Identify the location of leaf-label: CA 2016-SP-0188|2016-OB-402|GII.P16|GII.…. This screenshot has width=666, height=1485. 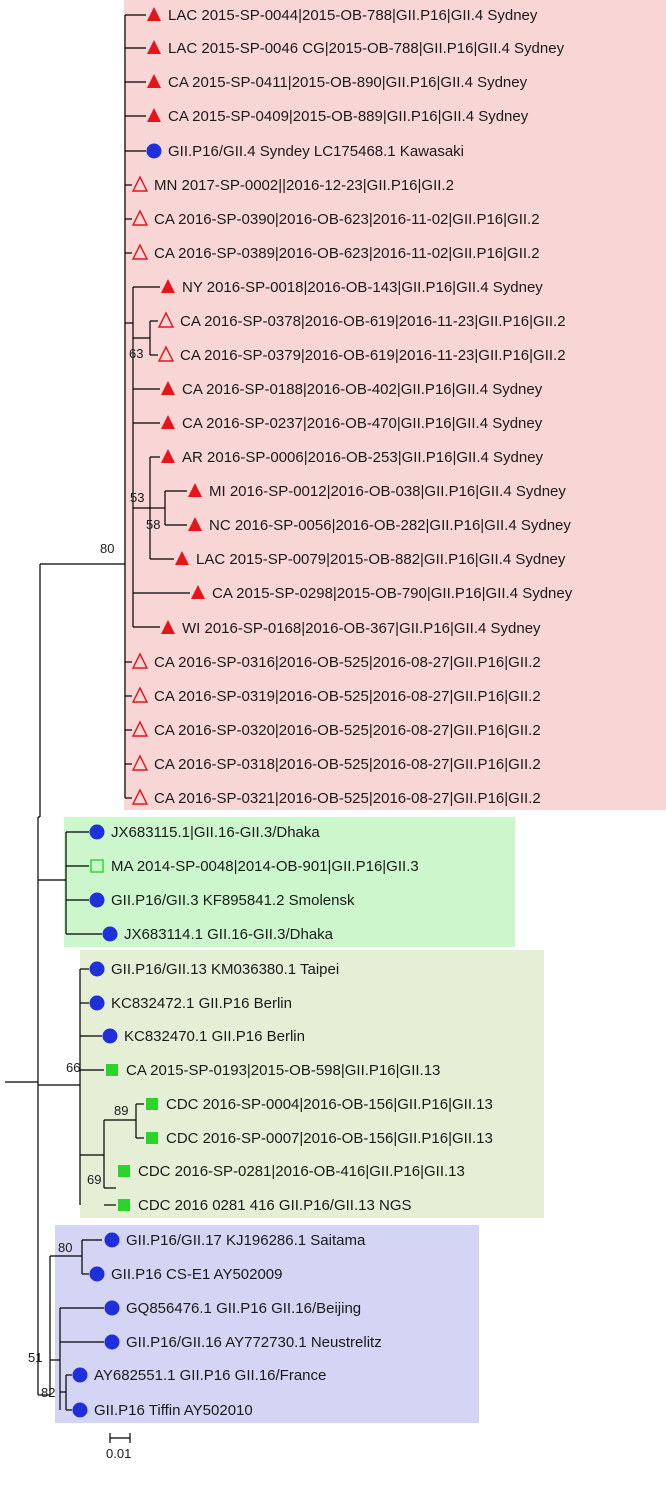
(362, 389).